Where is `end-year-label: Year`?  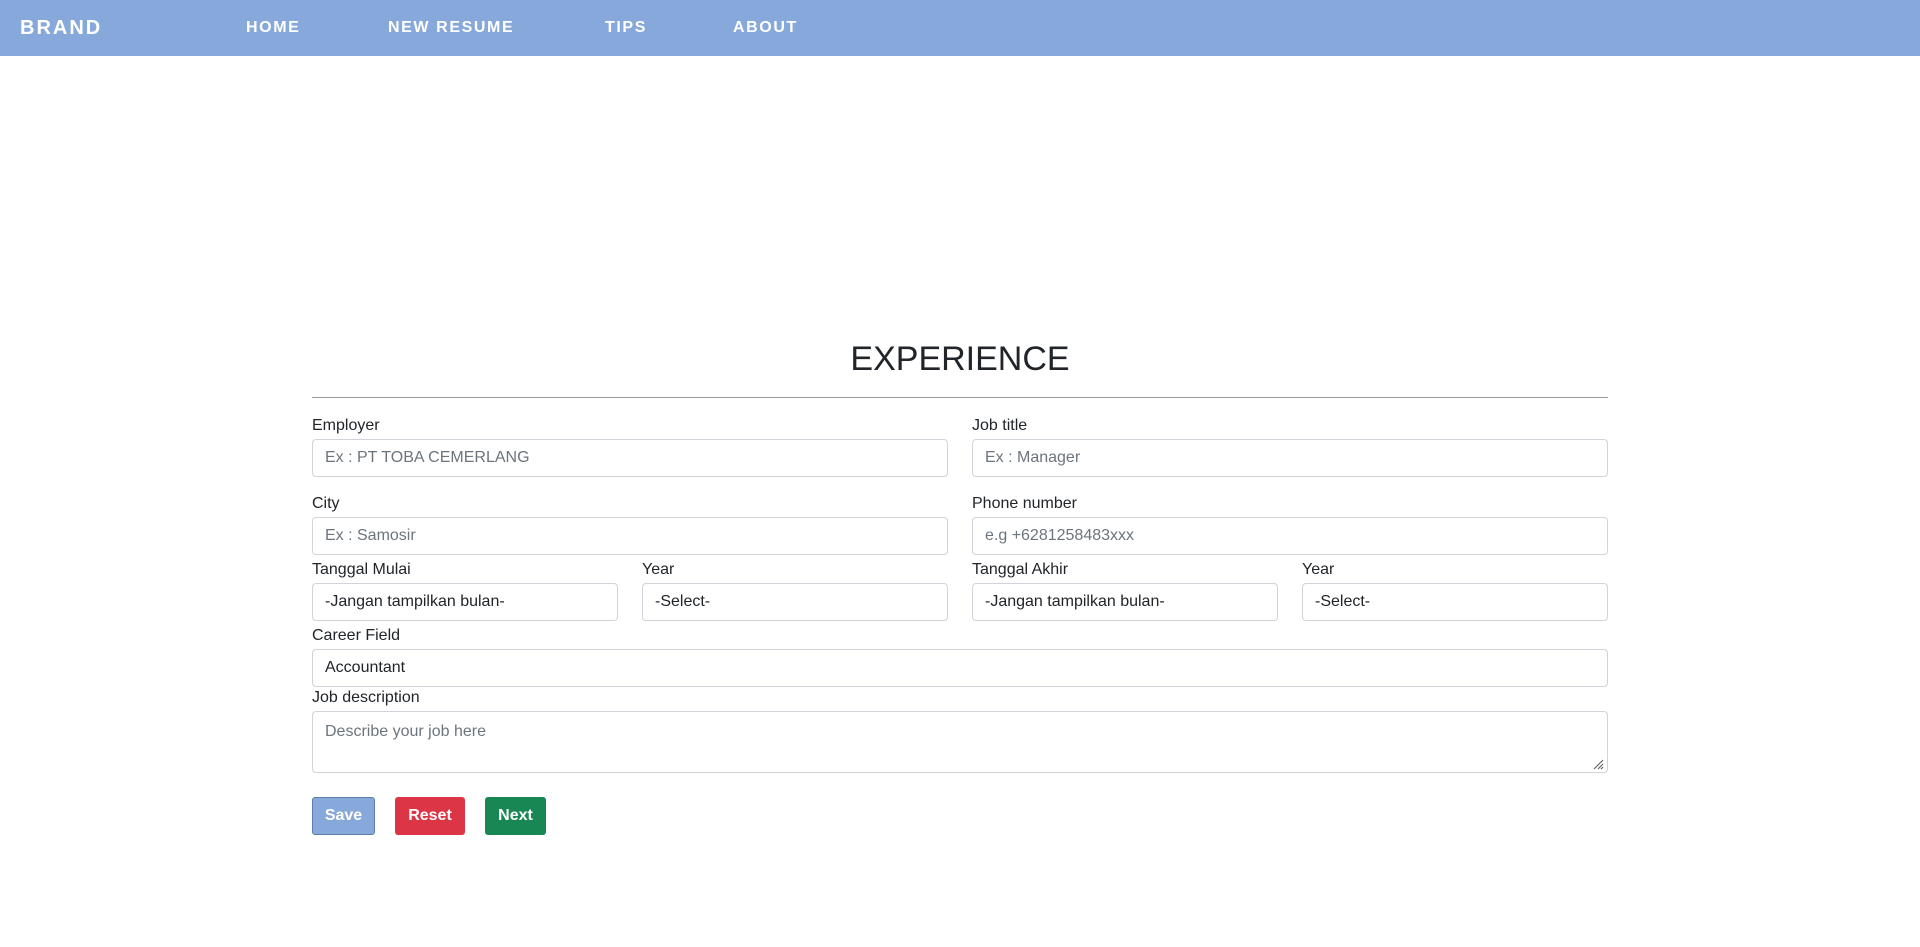
end-year-label: Year is located at coordinates (1318, 569).